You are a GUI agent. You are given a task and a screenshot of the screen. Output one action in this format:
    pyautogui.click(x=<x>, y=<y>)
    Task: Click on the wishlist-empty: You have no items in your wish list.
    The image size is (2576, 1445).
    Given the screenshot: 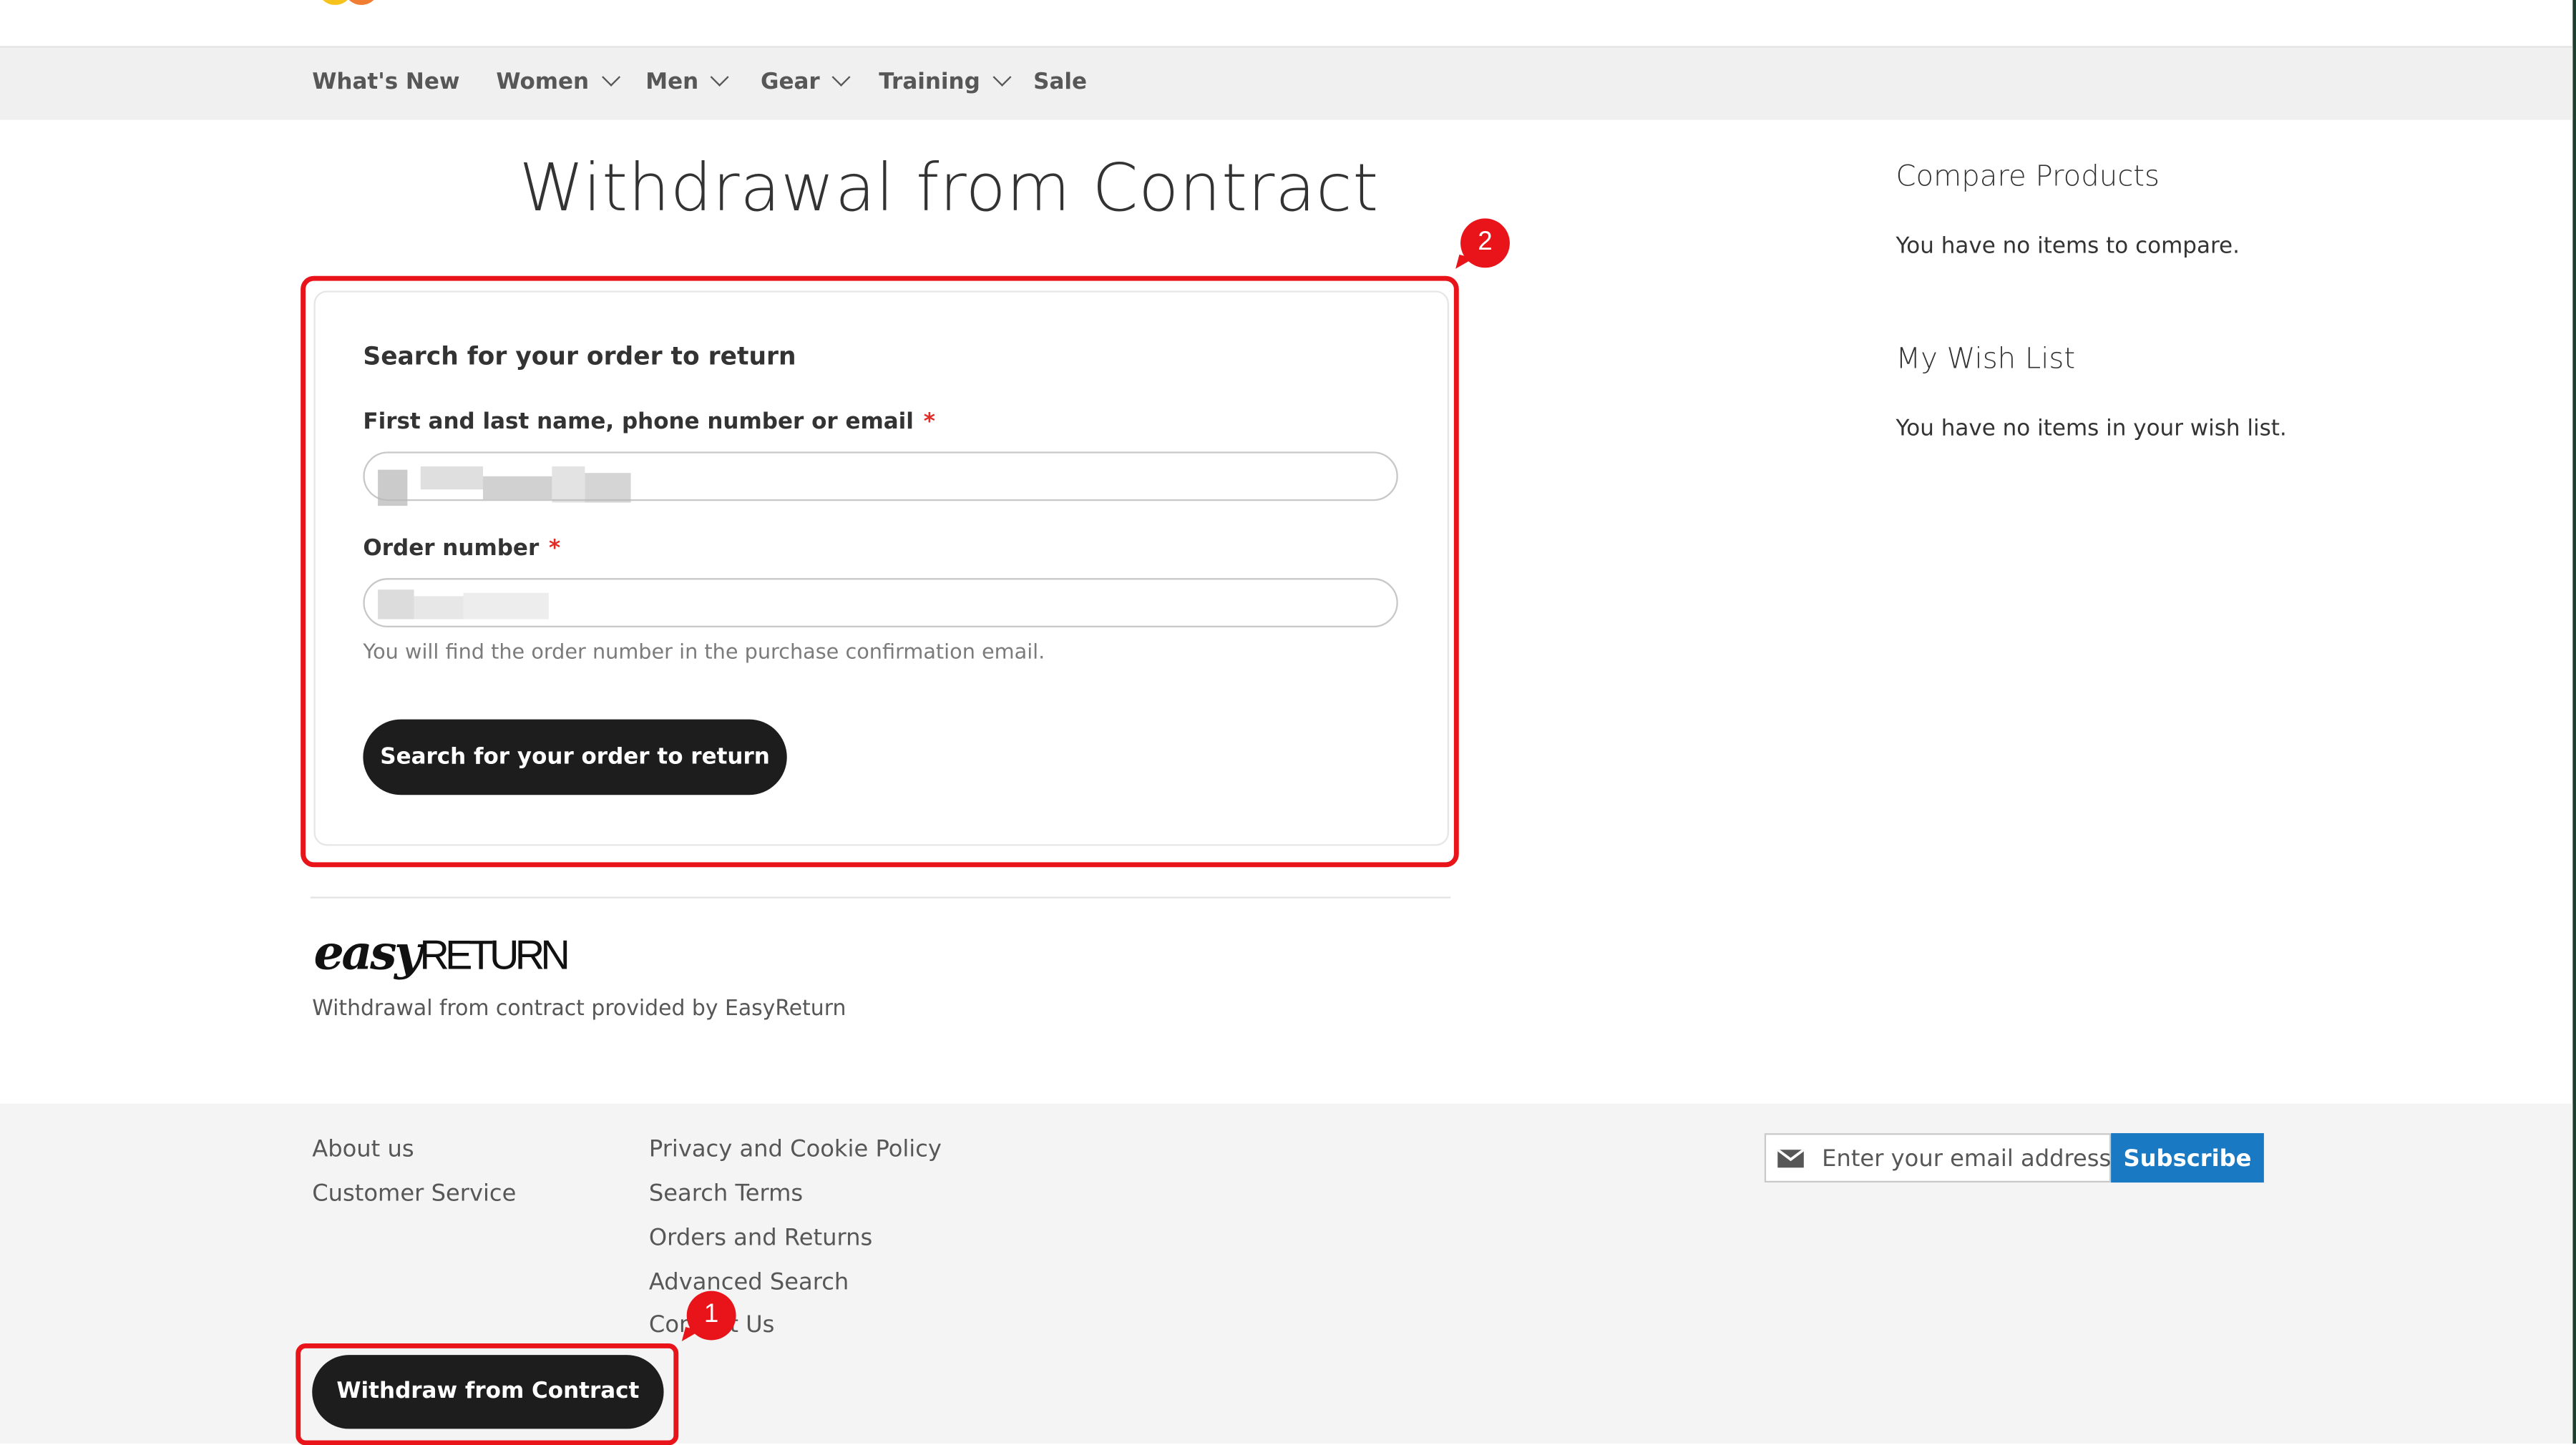 What is the action you would take?
    pyautogui.click(x=2091, y=428)
    